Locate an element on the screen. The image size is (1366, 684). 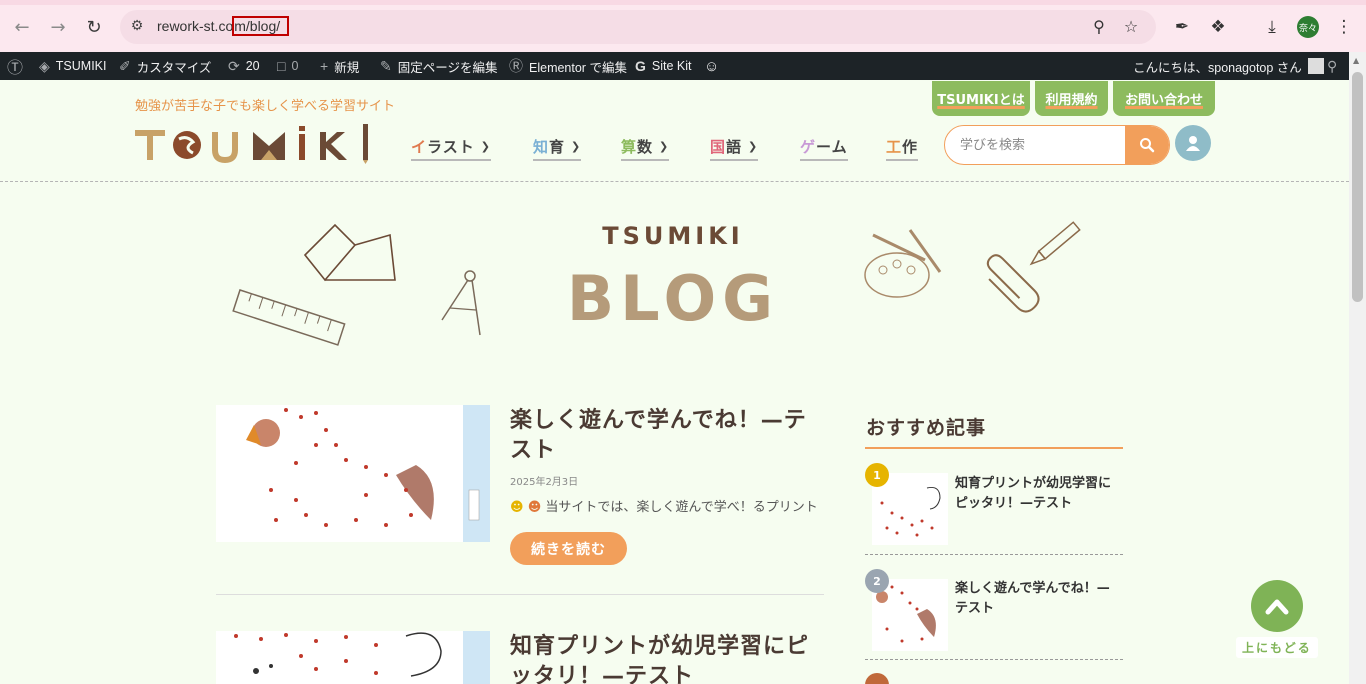
url-path: m/blog/ is located at coordinates (261, 26).